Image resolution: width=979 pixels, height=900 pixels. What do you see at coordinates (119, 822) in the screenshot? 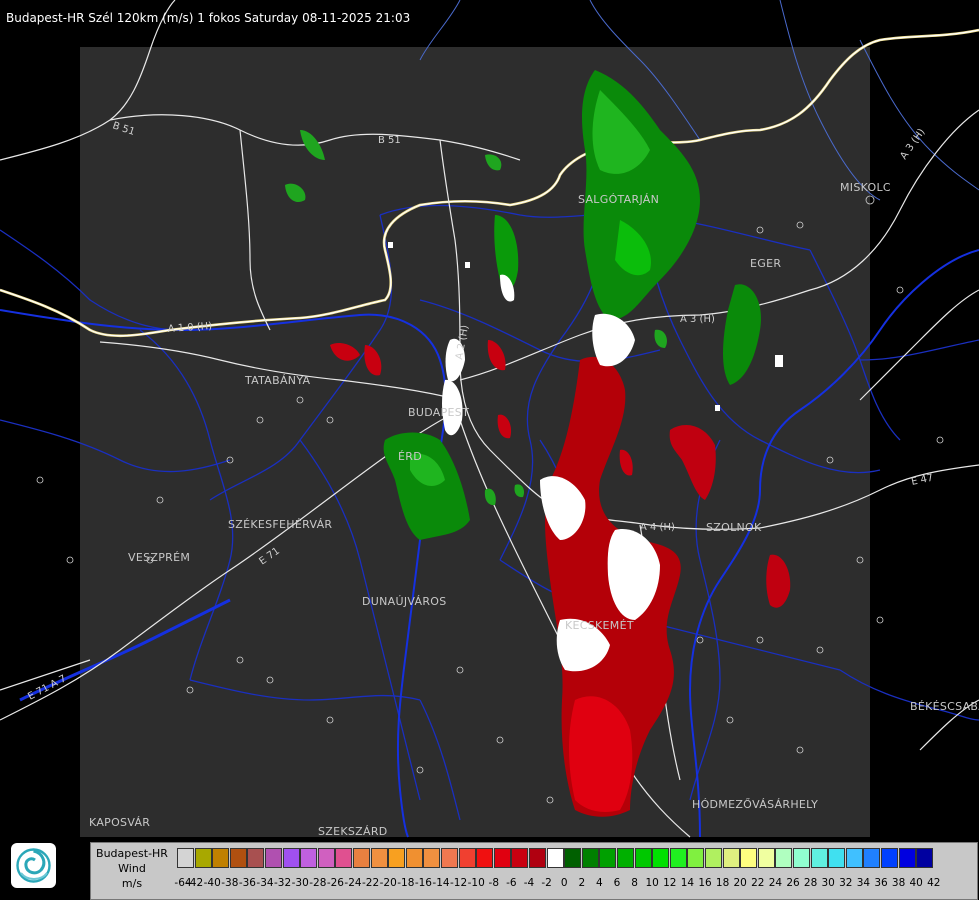
I see `city-label-kaposvar: KAPOSVÁR` at bounding box center [119, 822].